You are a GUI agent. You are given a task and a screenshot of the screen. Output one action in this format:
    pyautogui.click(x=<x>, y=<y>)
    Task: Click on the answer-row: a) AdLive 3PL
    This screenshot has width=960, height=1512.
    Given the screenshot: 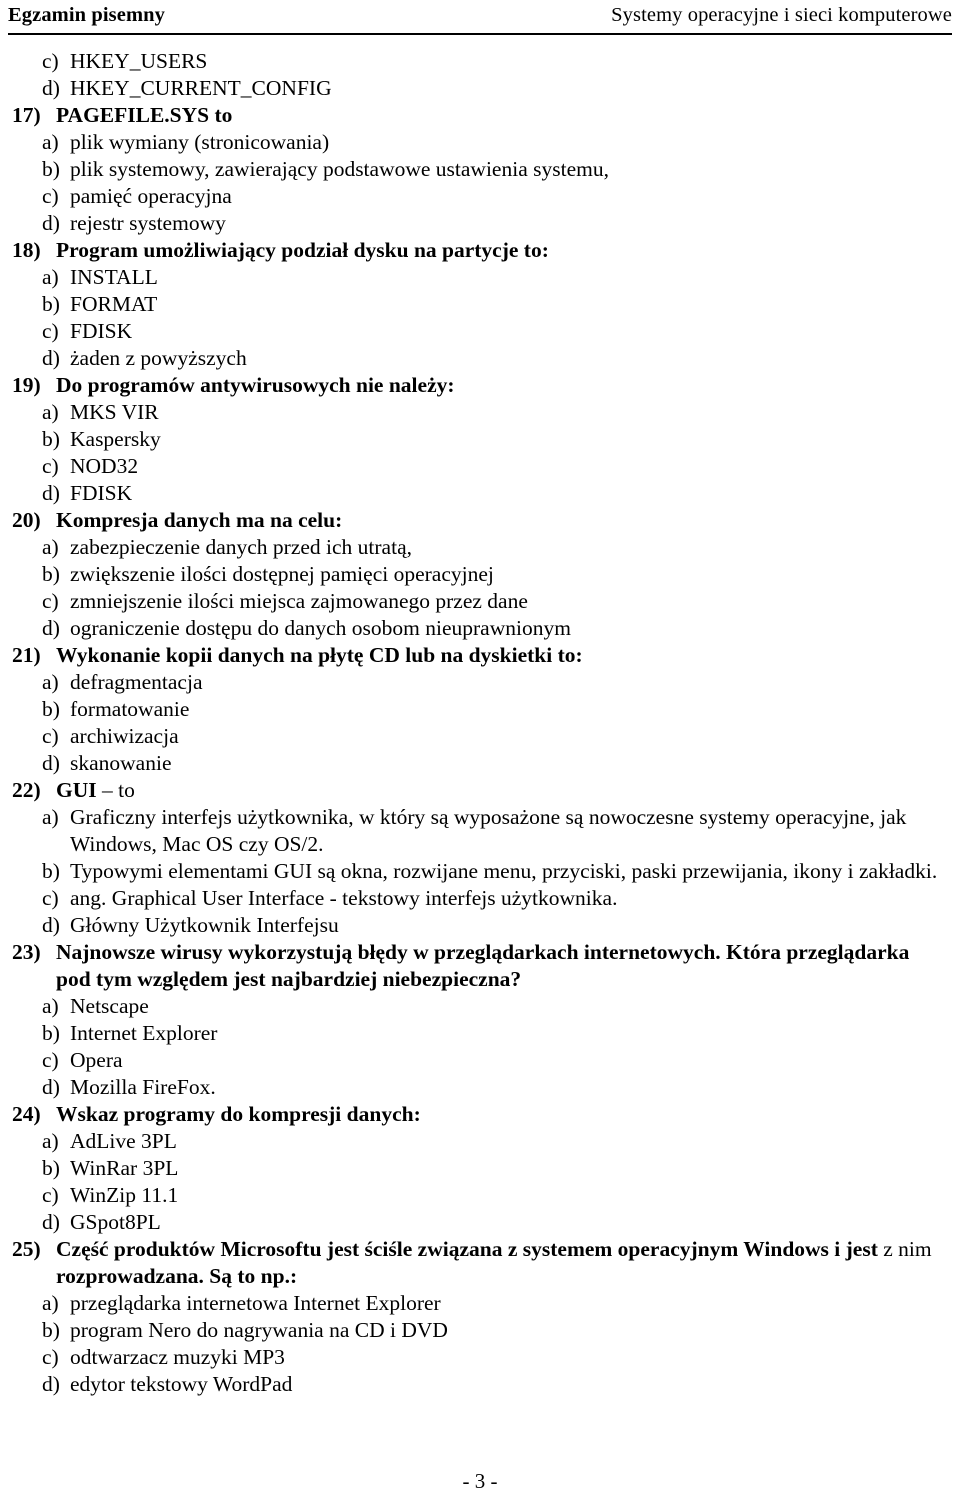 What is the action you would take?
    pyautogui.click(x=480, y=1141)
    